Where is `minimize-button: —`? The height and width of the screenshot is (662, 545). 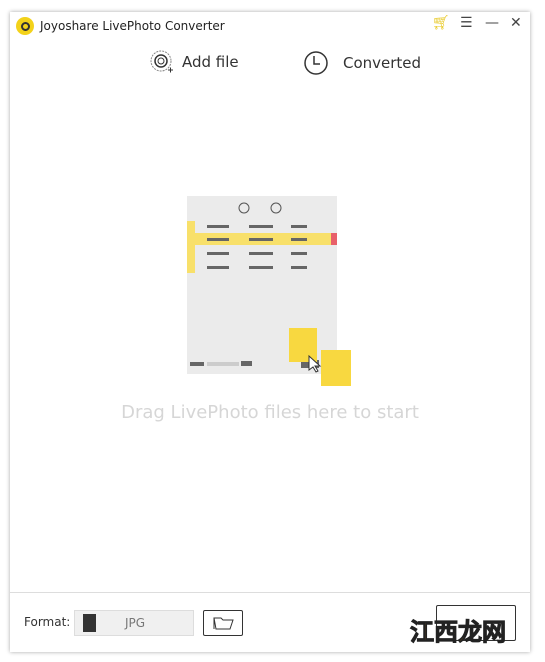
minimize-button: — is located at coordinates (492, 23).